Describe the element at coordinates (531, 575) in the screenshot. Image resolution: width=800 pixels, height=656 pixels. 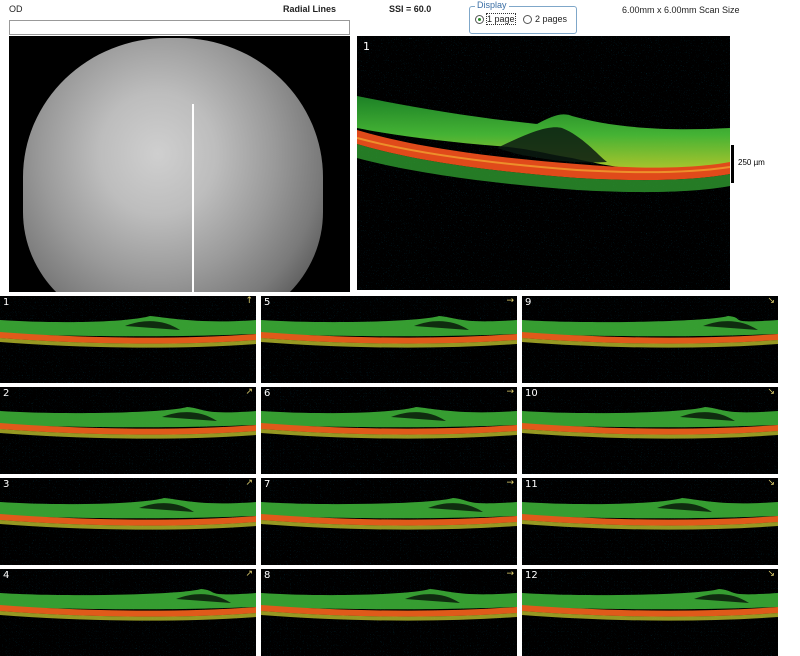
I see `thumbnail-number: 12` at that location.